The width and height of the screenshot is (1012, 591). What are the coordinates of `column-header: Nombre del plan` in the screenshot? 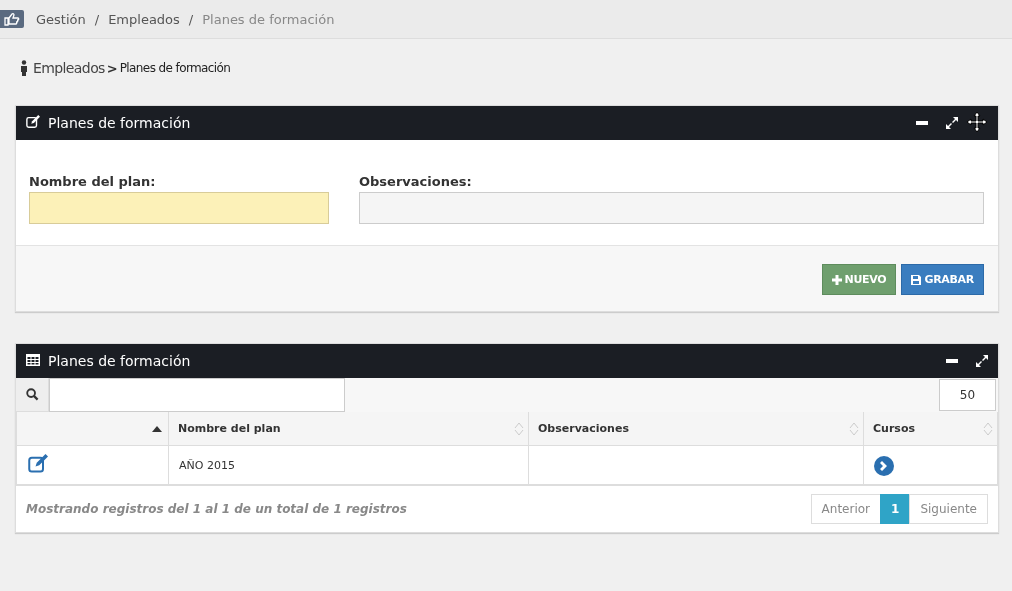 It's located at (348, 429).